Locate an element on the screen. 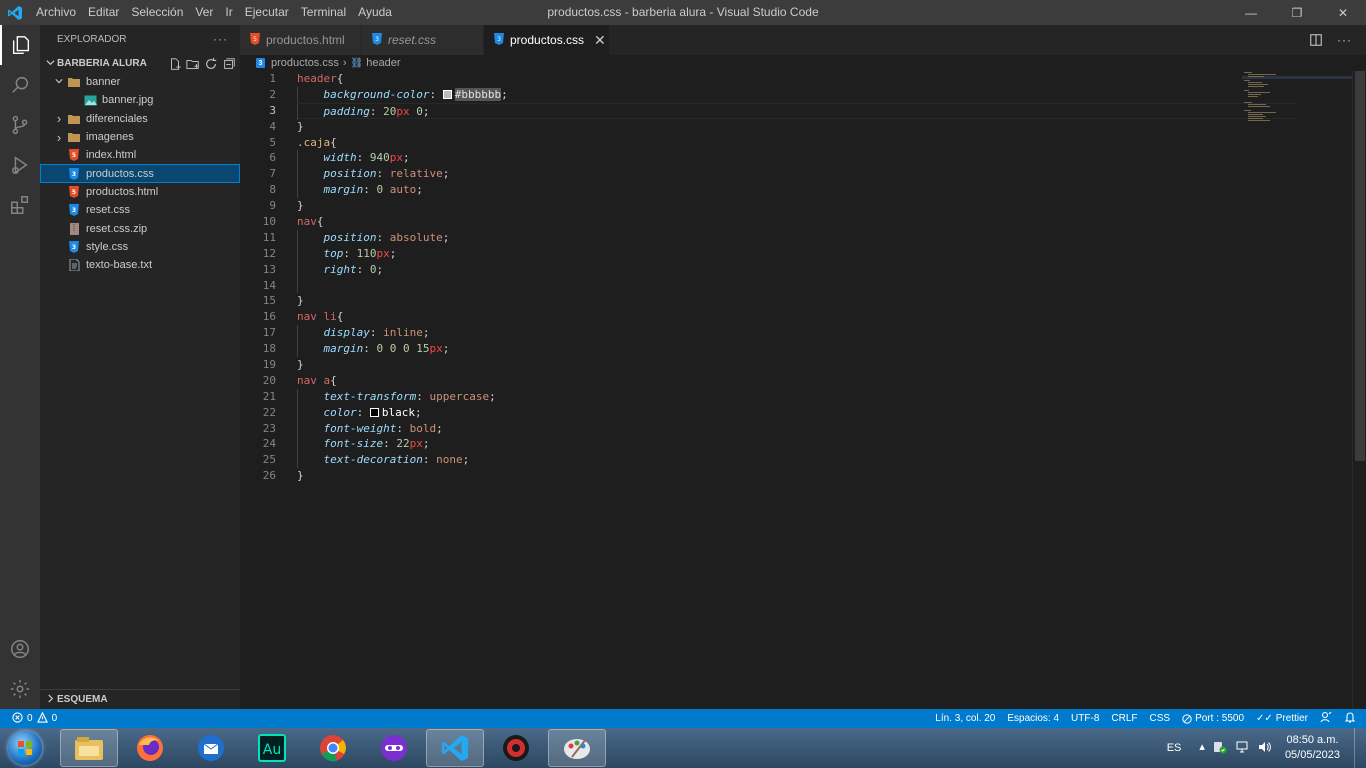  breadcrumb-symbol: header is located at coordinates (383, 63).